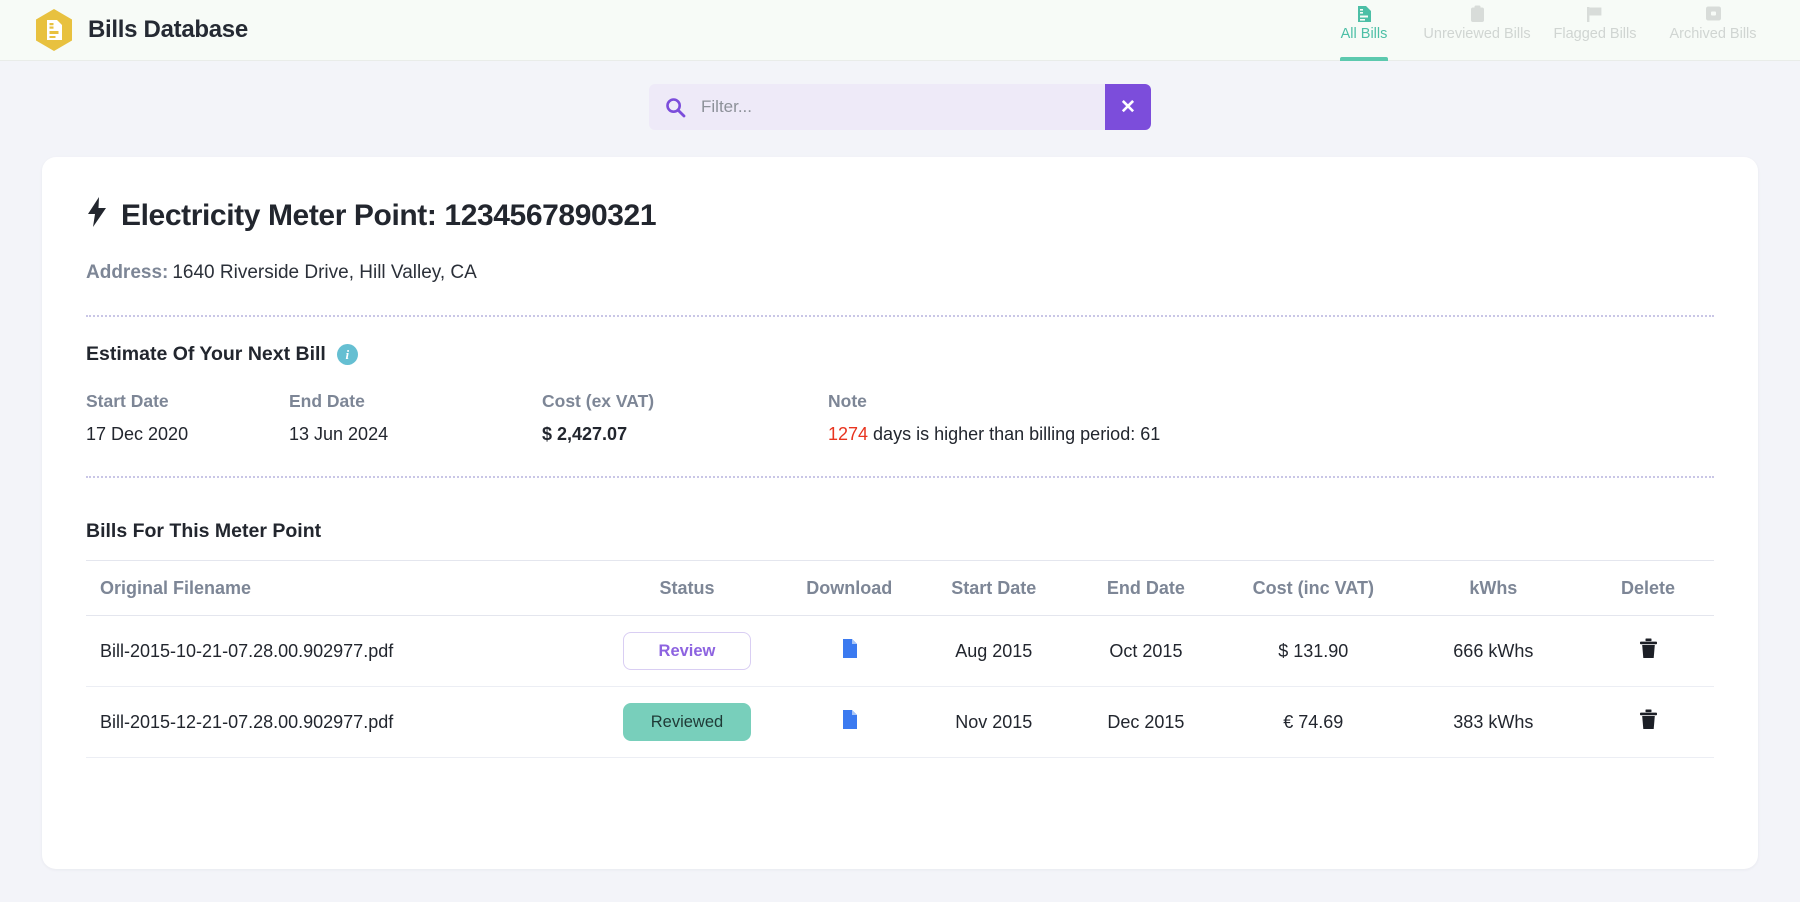  What do you see at coordinates (848, 434) in the screenshot?
I see `note-highlight-value: 1274` at bounding box center [848, 434].